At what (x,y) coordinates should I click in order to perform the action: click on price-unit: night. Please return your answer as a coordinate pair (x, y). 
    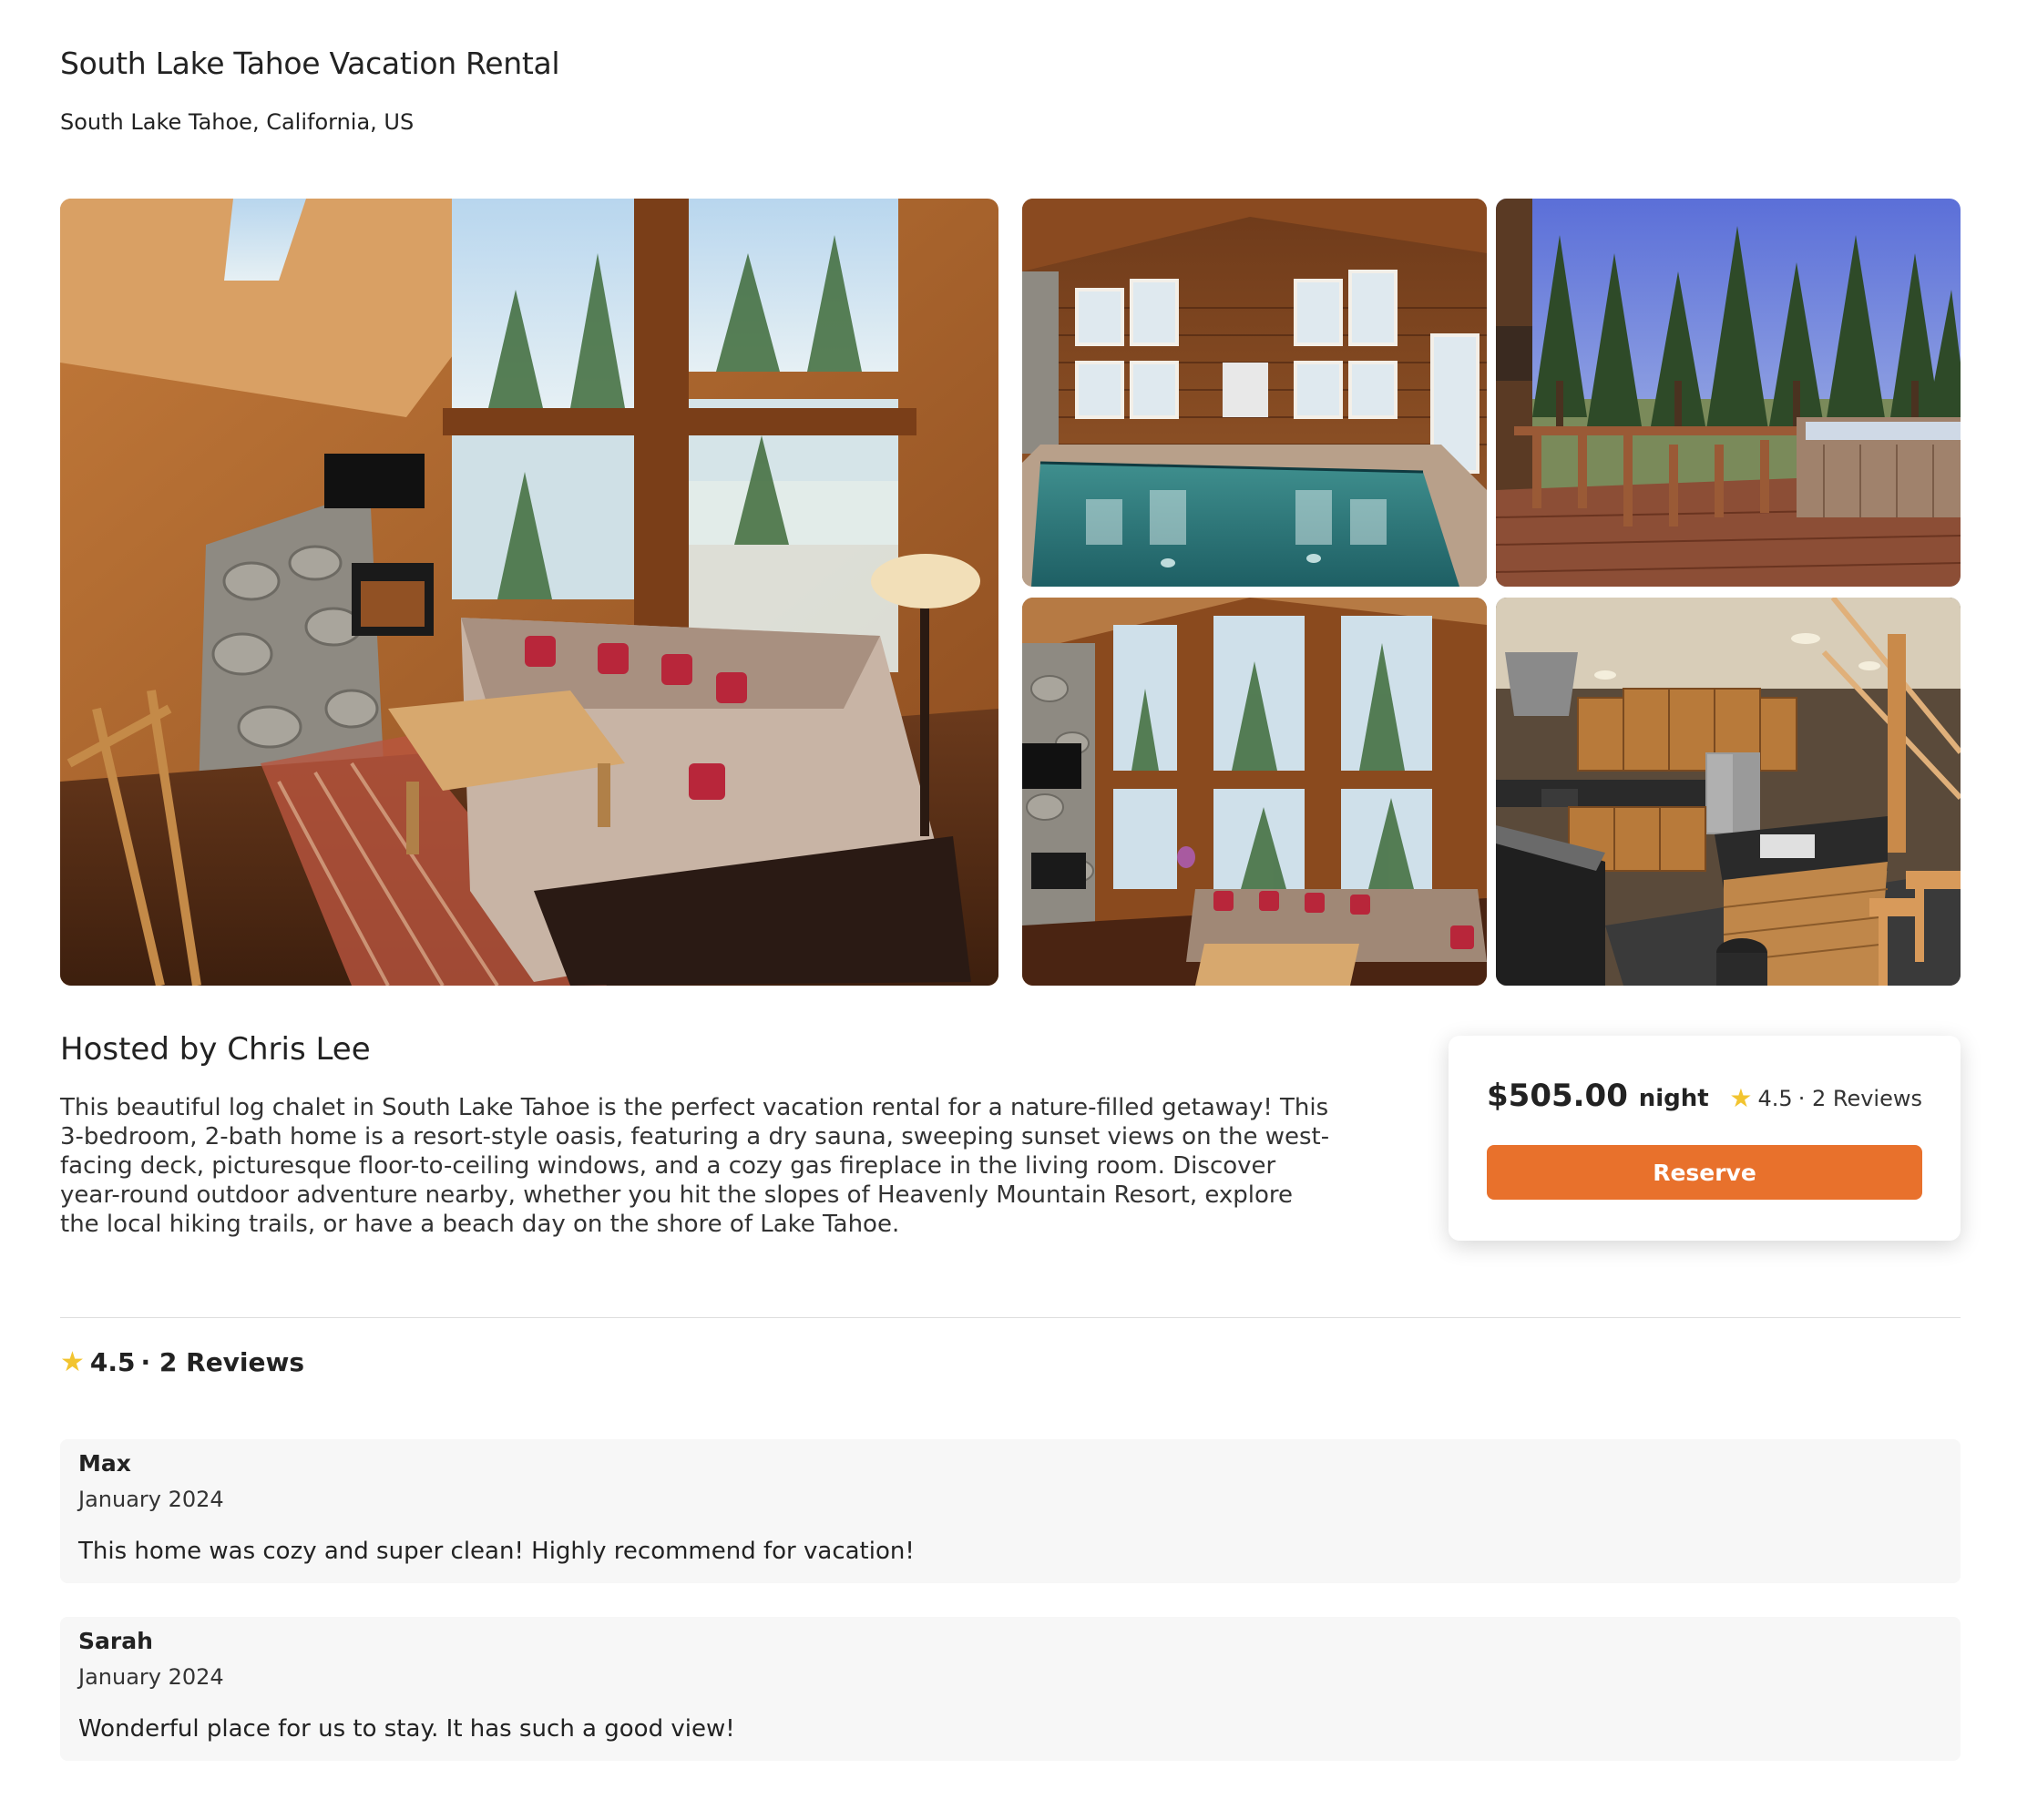
    Looking at the image, I should click on (1673, 1098).